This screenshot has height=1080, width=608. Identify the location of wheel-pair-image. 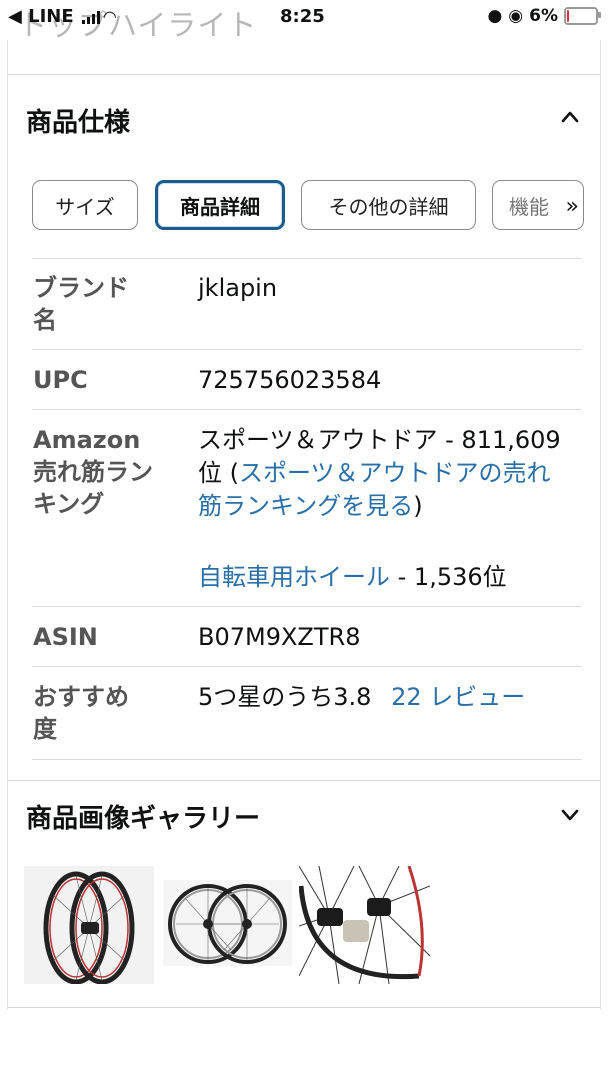
(227, 925).